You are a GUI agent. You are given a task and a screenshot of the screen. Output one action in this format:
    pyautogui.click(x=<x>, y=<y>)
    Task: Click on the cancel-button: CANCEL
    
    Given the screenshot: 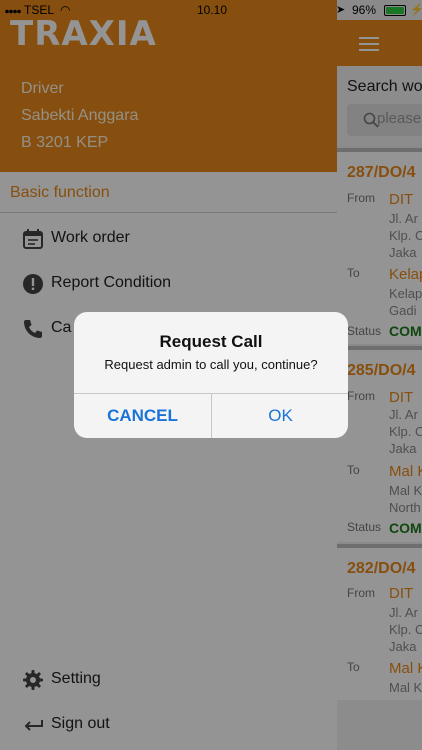 What is the action you would take?
    pyautogui.click(x=142, y=416)
    